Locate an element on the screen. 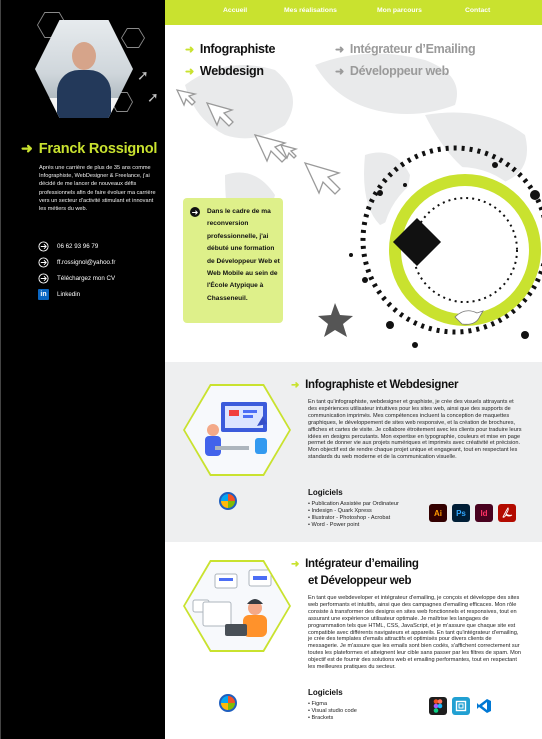 This screenshot has height=739, width=542. contact-label: Linkedin is located at coordinates (69, 294).